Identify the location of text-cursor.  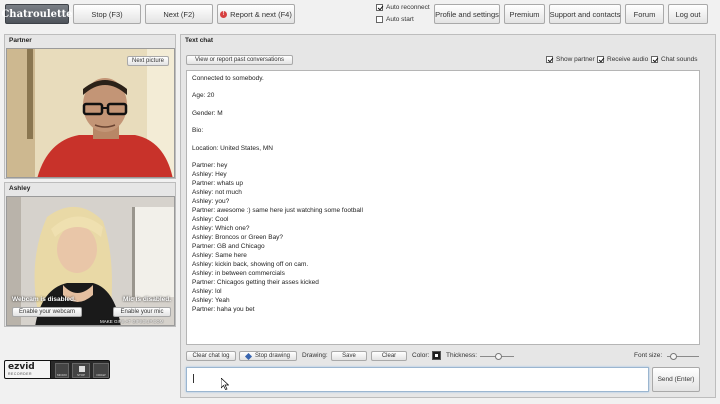
(193, 378).